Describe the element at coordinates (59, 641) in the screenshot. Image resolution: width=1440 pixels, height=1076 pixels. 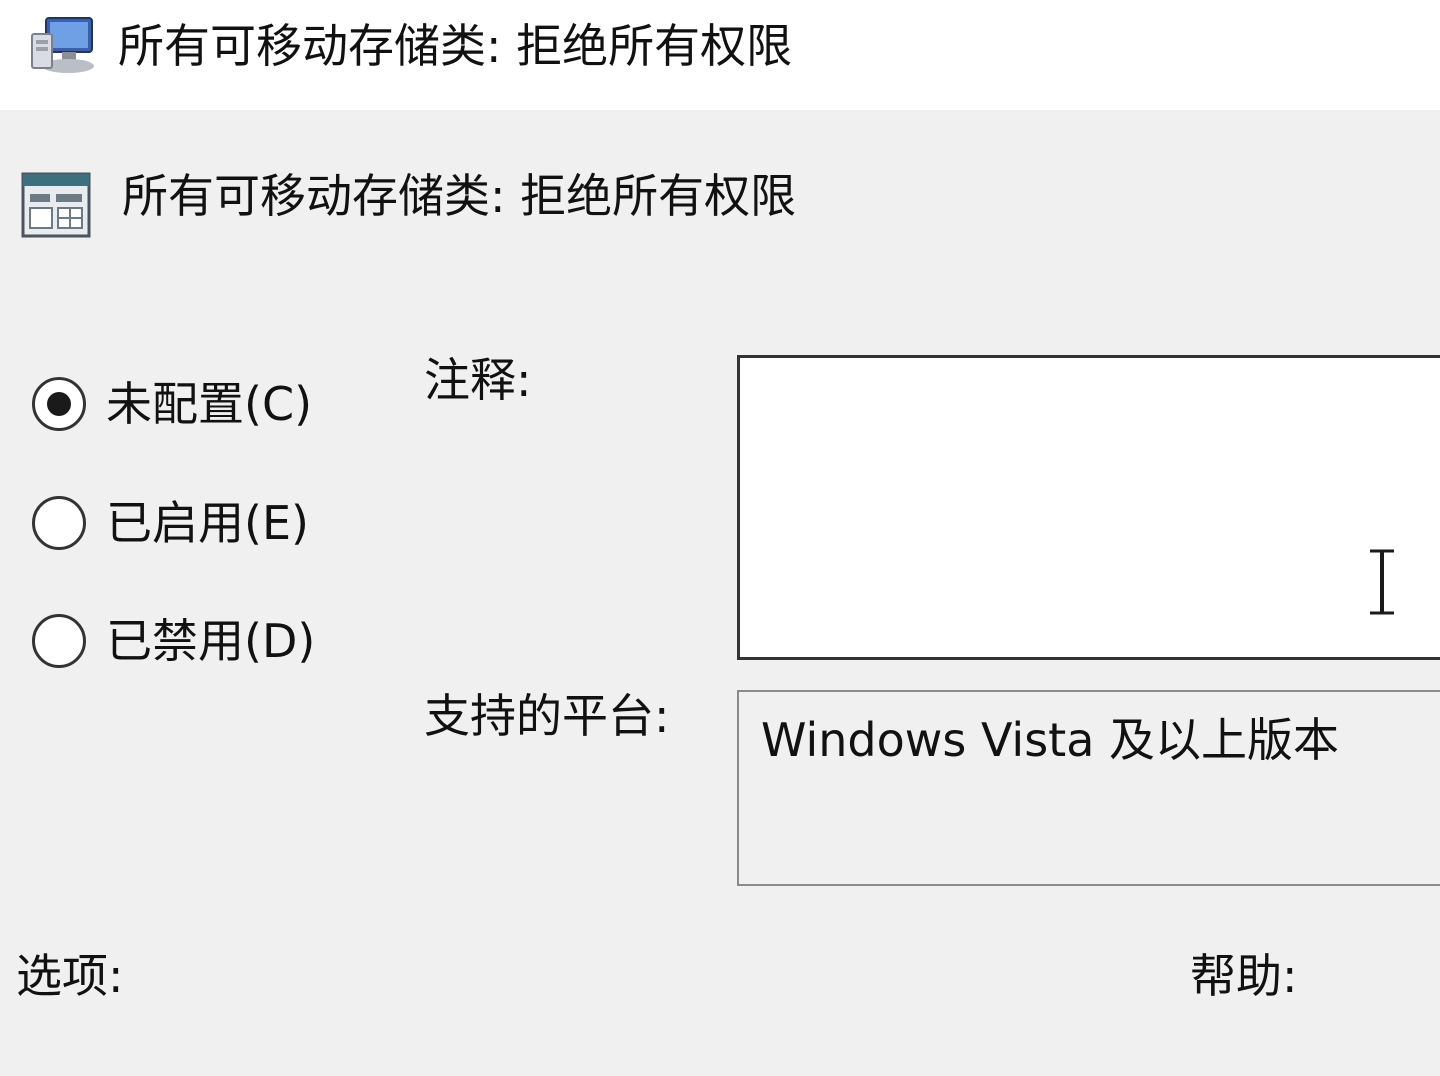
I see `radio-disabled-circle` at that location.